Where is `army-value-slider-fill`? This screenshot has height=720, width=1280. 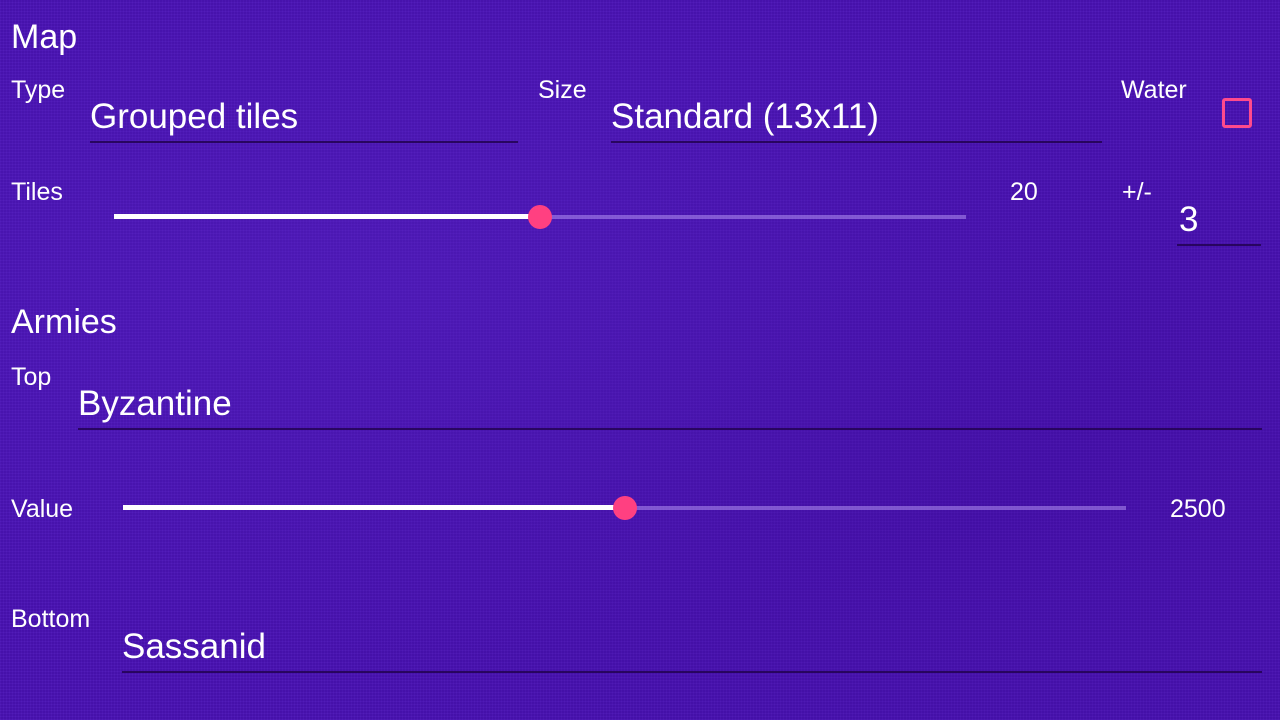
army-value-slider-fill is located at coordinates (374, 507).